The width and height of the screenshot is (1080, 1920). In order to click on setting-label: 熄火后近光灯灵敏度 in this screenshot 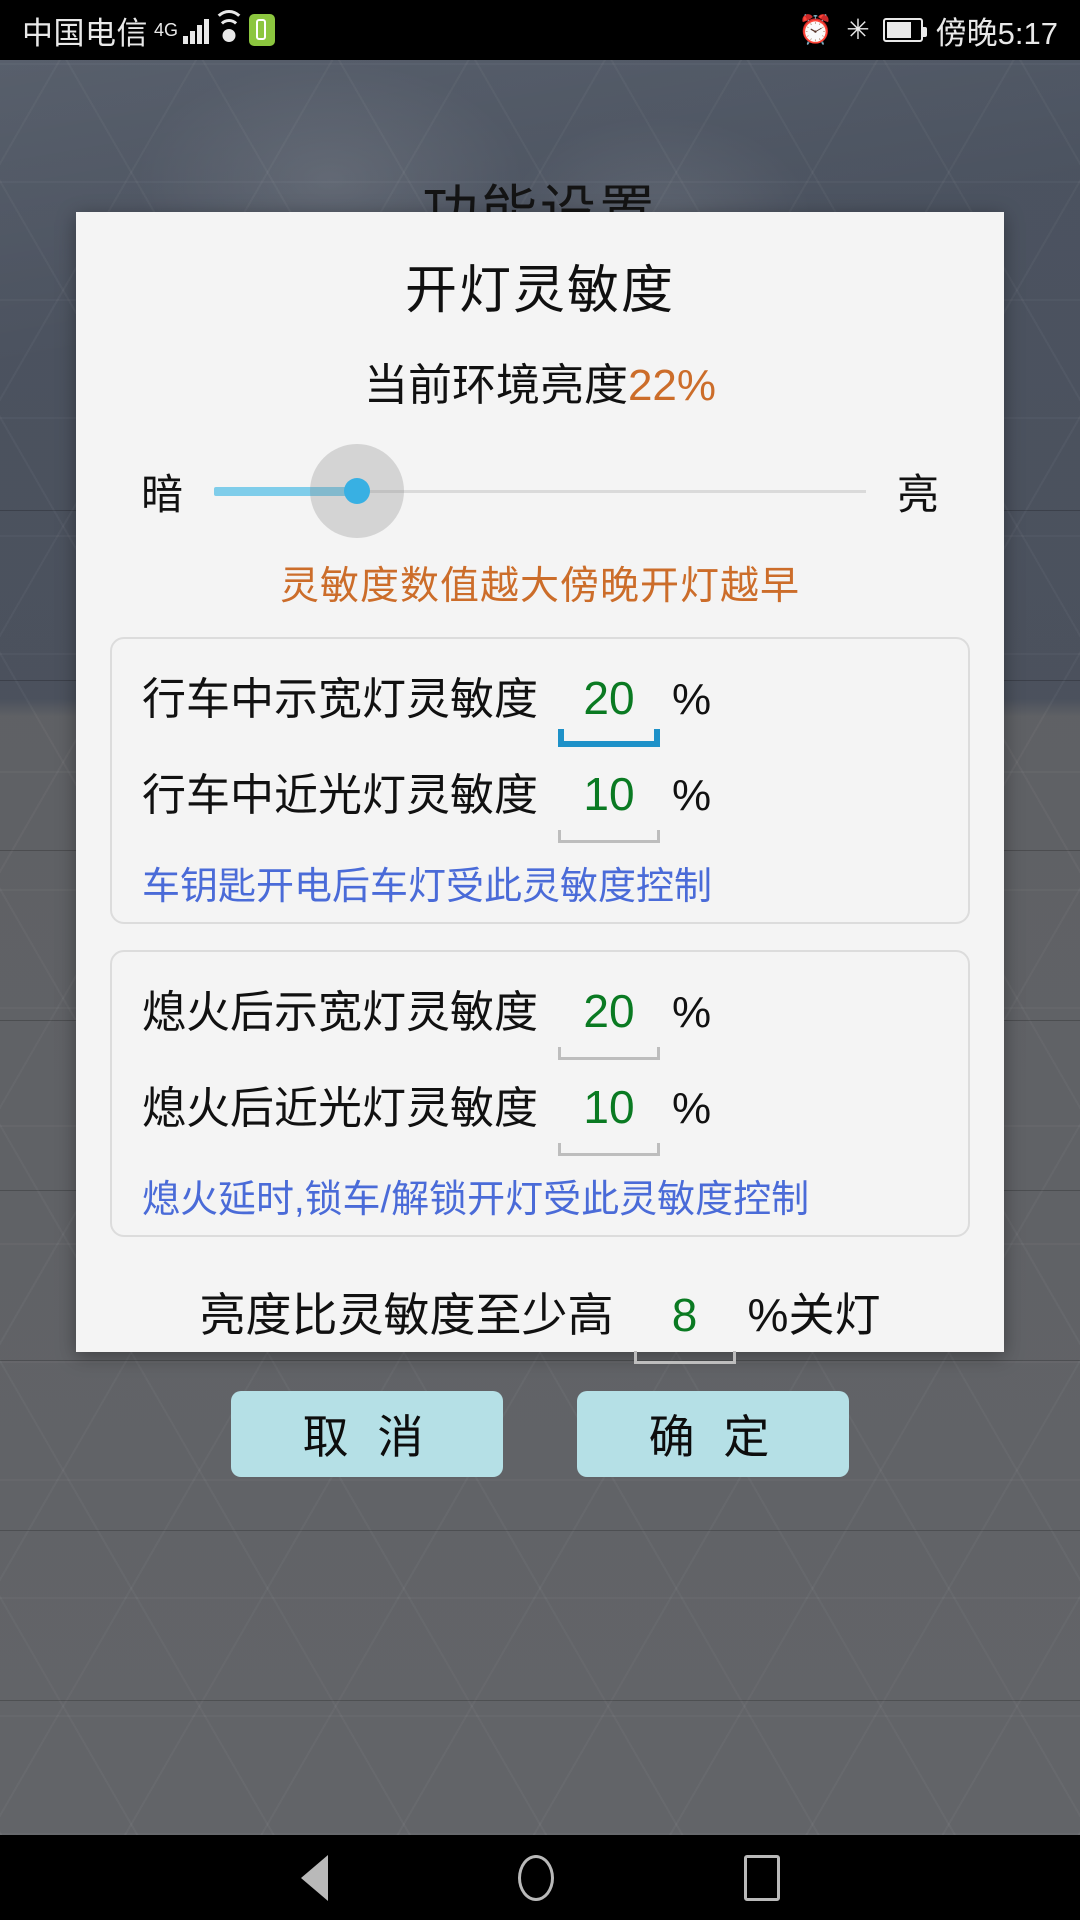, I will do `click(340, 1108)`.